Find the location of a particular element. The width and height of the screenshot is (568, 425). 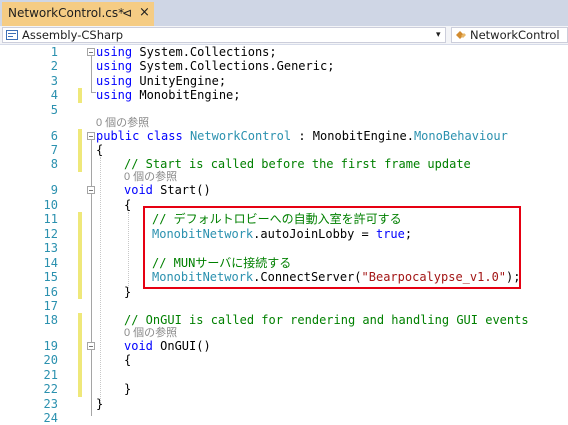

line-number: 22 is located at coordinates (50, 389).